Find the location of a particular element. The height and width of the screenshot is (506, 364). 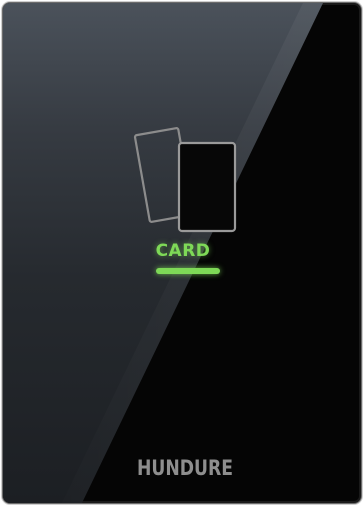

card-indicator-label: CARD is located at coordinates (183, 251).